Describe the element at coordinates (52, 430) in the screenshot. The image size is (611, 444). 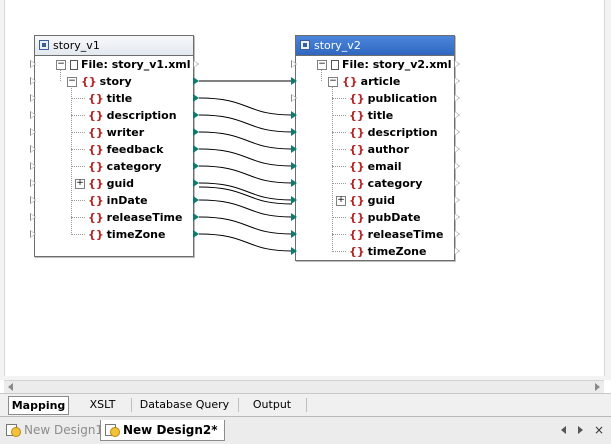
I see `doc-tab-new-design1: New Design1` at that location.